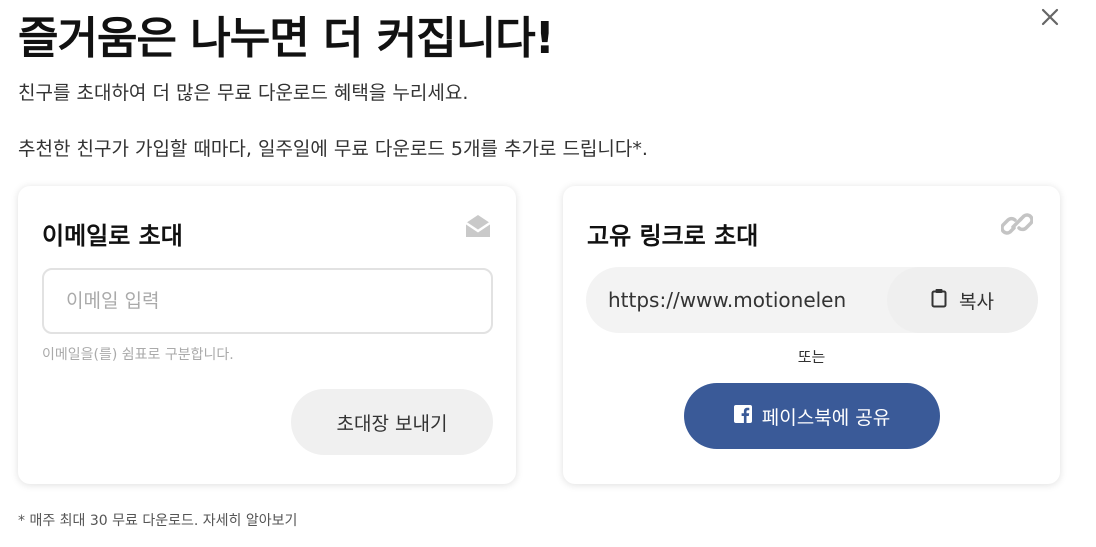 The width and height of the screenshot is (1096, 547). I want to click on email-card-title: 이메일로 초대, so click(112, 236).